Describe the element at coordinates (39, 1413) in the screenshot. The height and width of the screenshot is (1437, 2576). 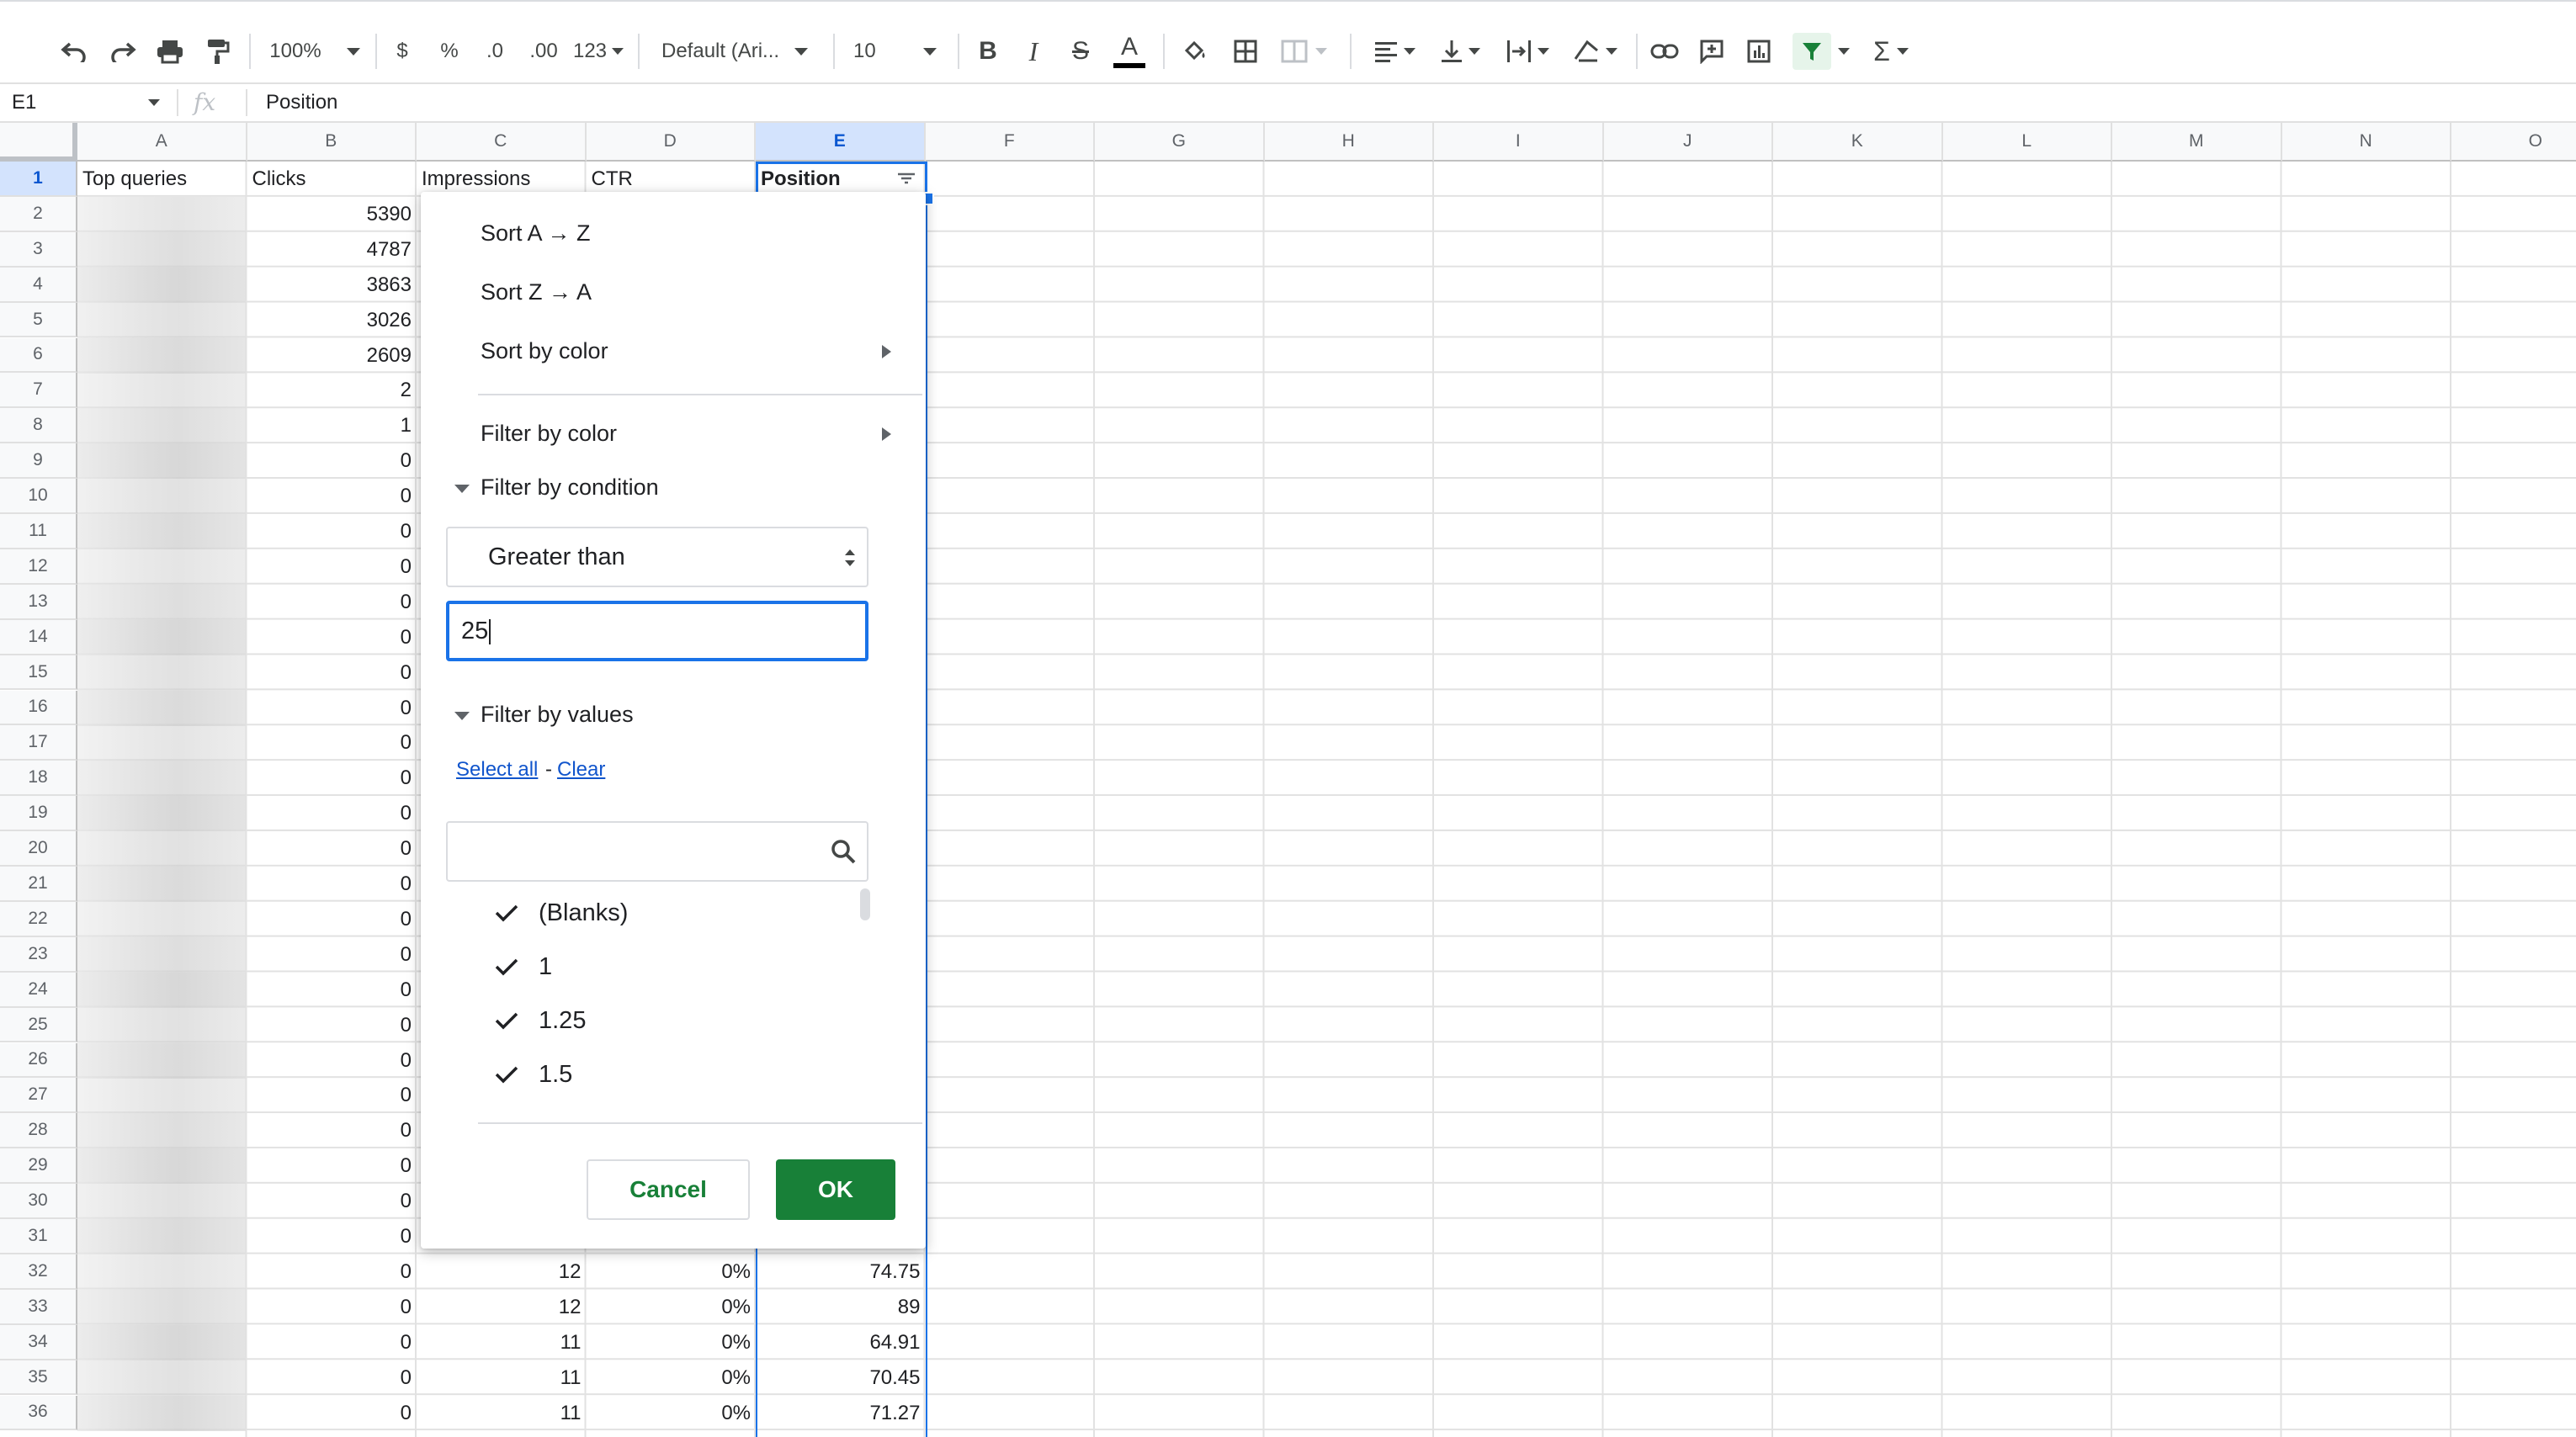
I see `row-header-36: 36` at that location.